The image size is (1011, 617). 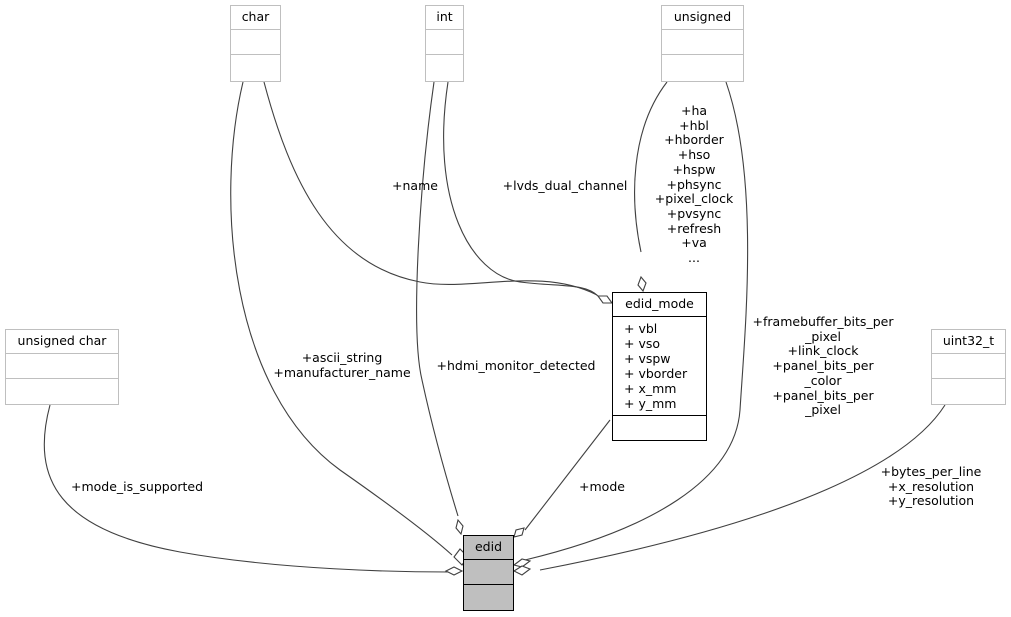 I want to click on class-node-uint32-t: uint32_t, so click(x=968, y=367).